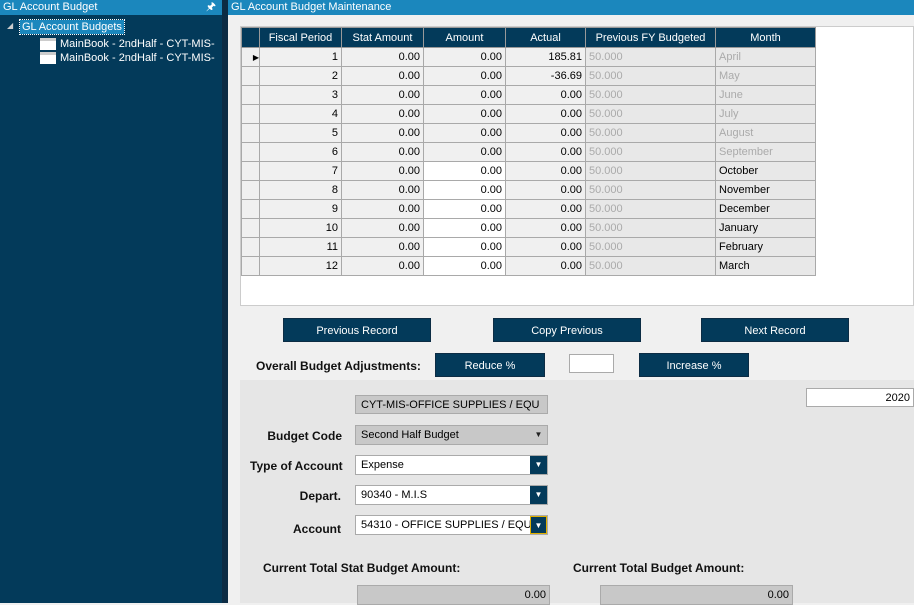 This screenshot has height=605, width=914. I want to click on budget-code-select: Second Half Budget ▼, so click(451, 435).